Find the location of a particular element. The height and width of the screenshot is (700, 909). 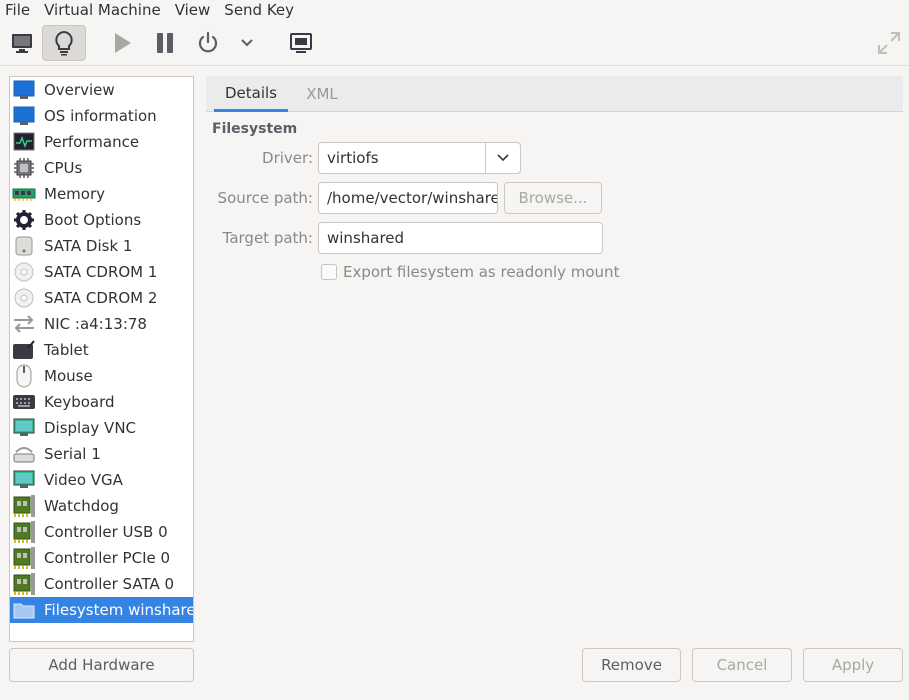

sidebar-item-controller-sata-0: Controller SATA 0 is located at coordinates (101, 584).